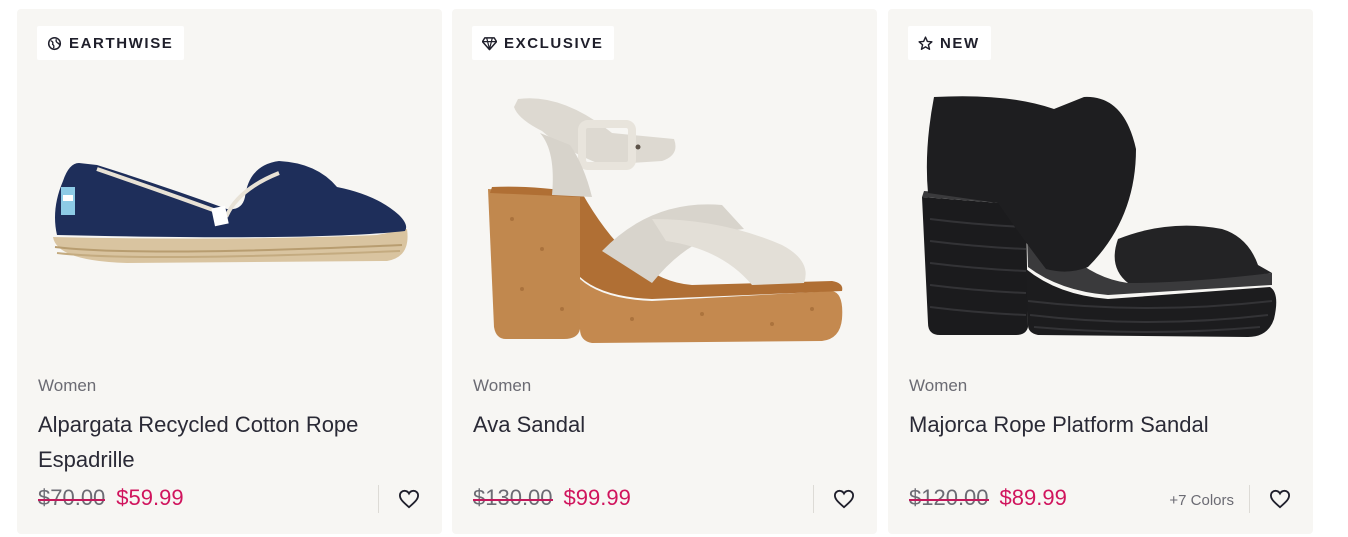 The image size is (1348, 537). What do you see at coordinates (1033, 497) in the screenshot?
I see `sale-price: $89.99` at bounding box center [1033, 497].